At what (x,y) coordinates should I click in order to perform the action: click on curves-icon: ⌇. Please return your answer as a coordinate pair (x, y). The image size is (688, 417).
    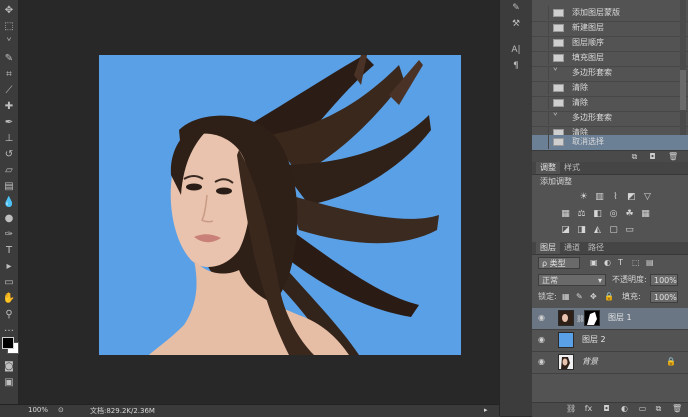
    Looking at the image, I should click on (615, 197).